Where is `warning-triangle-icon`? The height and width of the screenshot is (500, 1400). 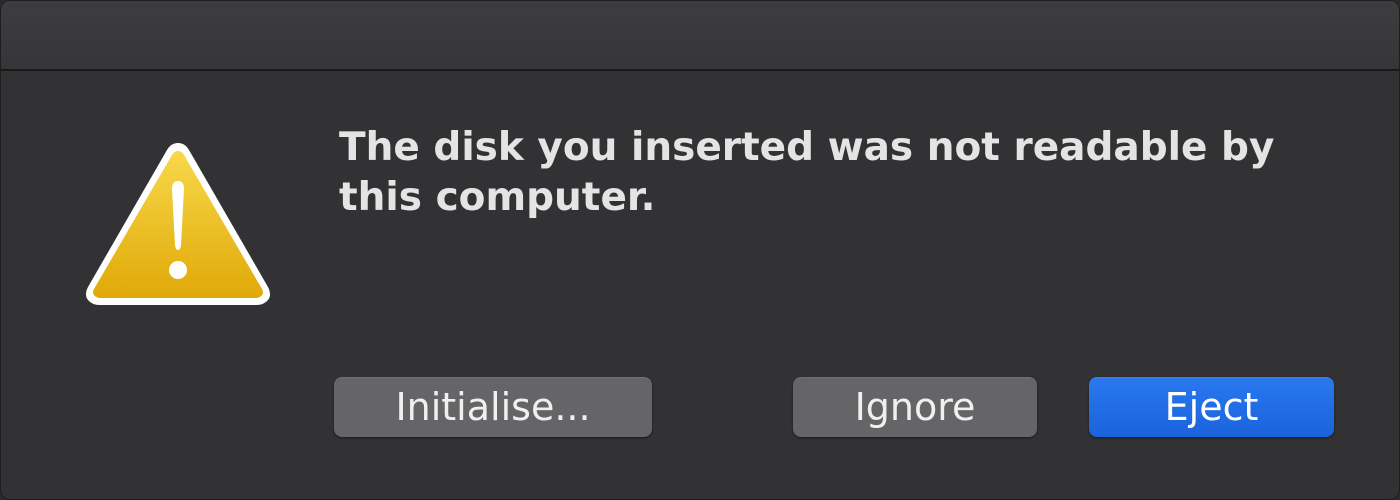
warning-triangle-icon is located at coordinates (178, 223).